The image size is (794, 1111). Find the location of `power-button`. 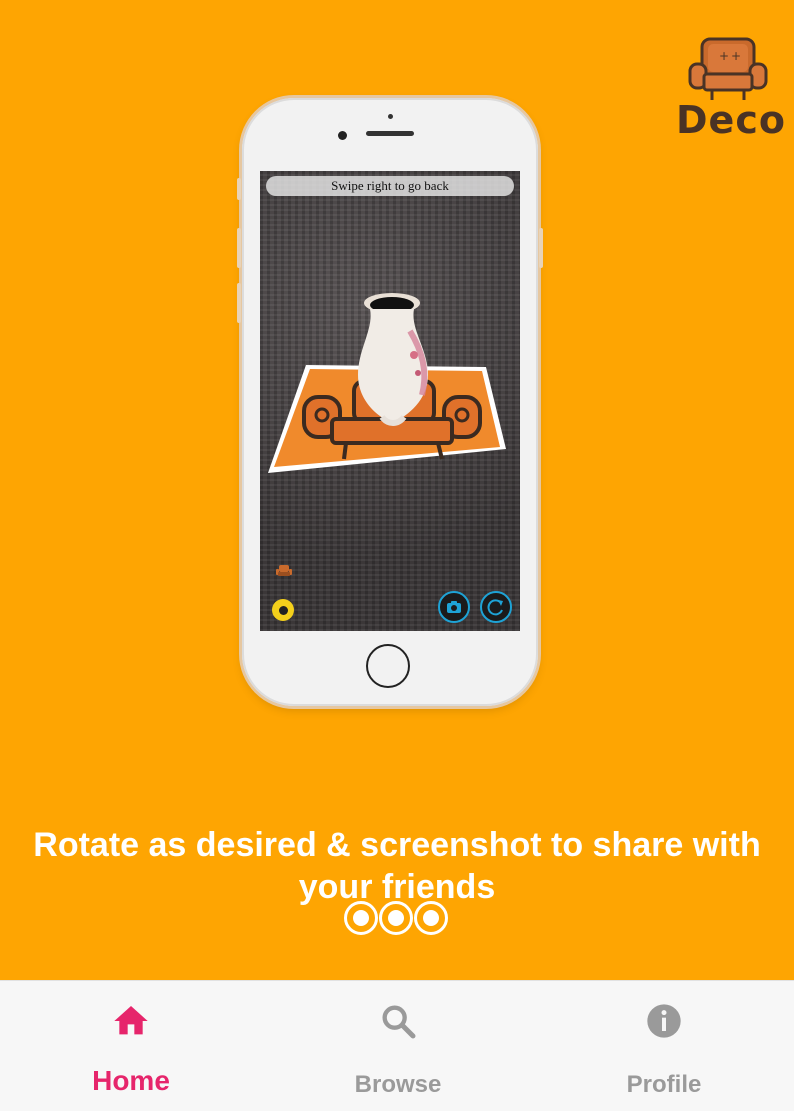

power-button is located at coordinates (541, 248).